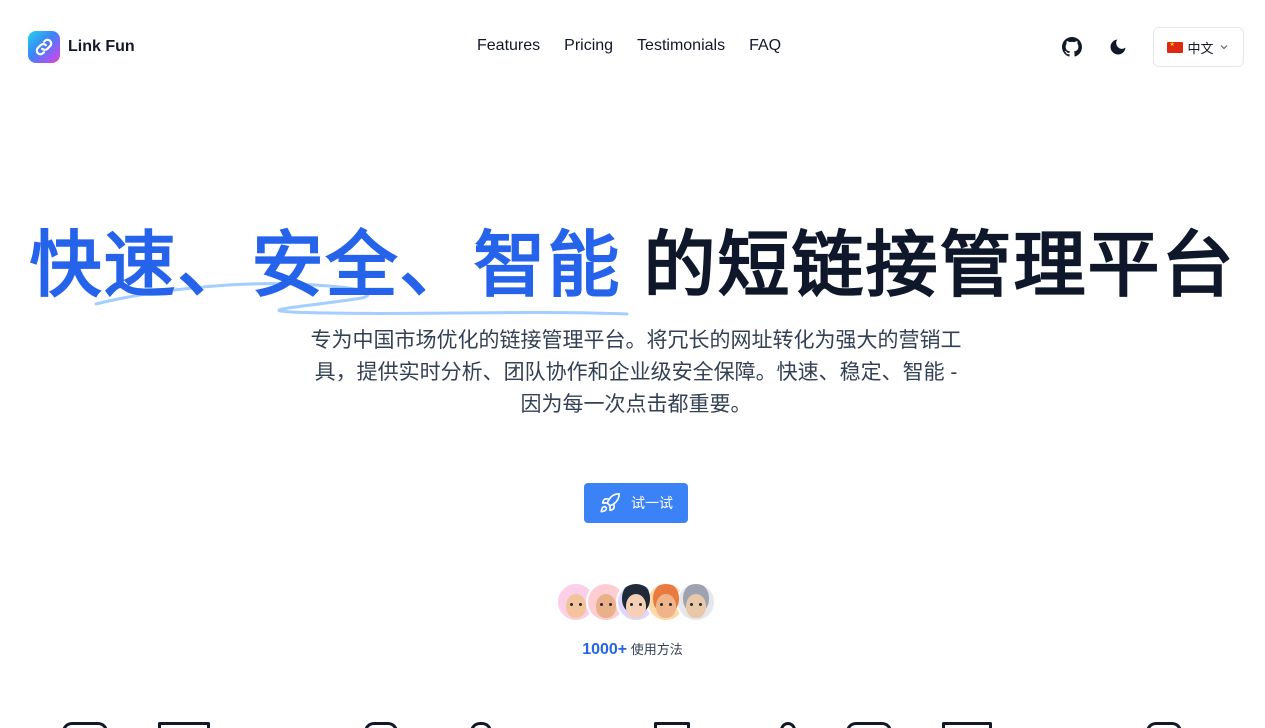 The height and width of the screenshot is (728, 1265). I want to click on language-label: 中文, so click(1200, 48).